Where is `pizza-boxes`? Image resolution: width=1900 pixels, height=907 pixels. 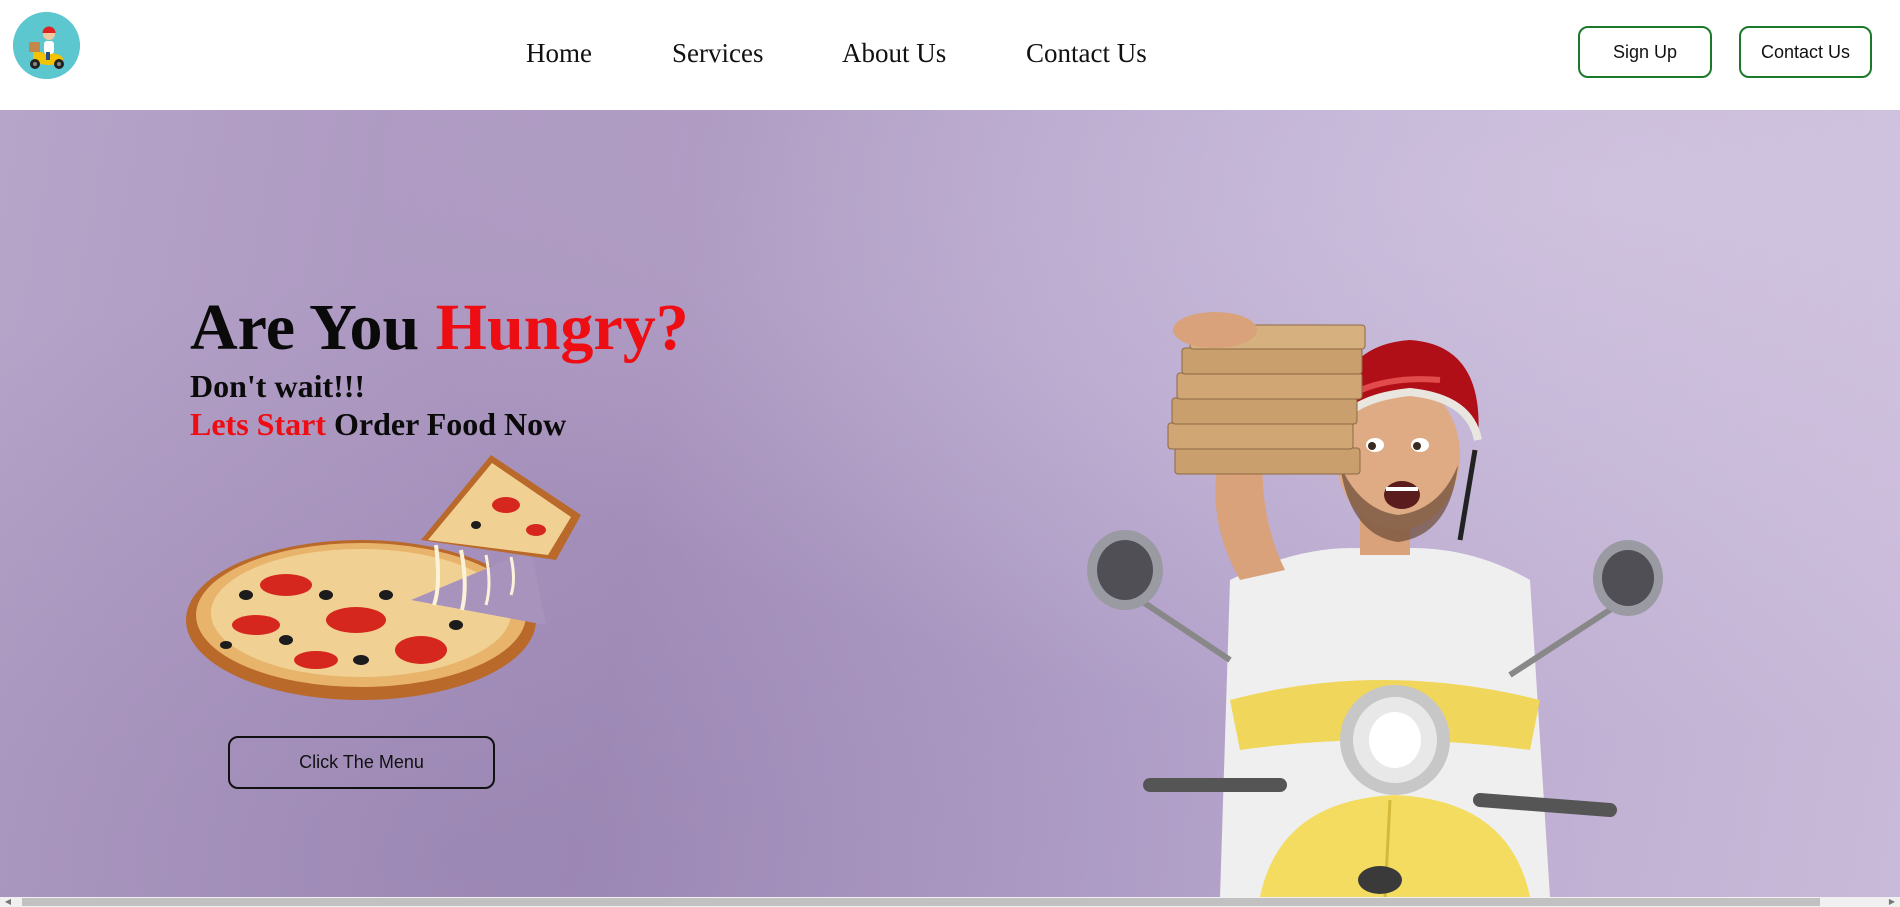 pizza-boxes is located at coordinates (1266, 399).